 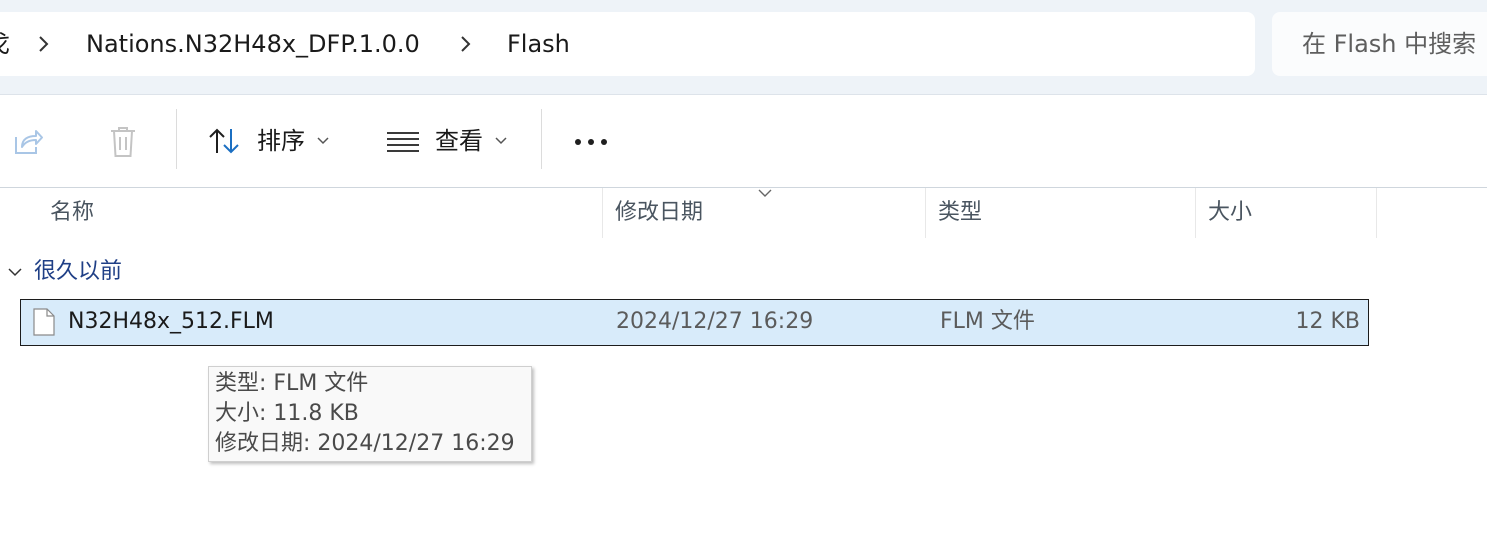 I want to click on share-icon, so click(x=29, y=142).